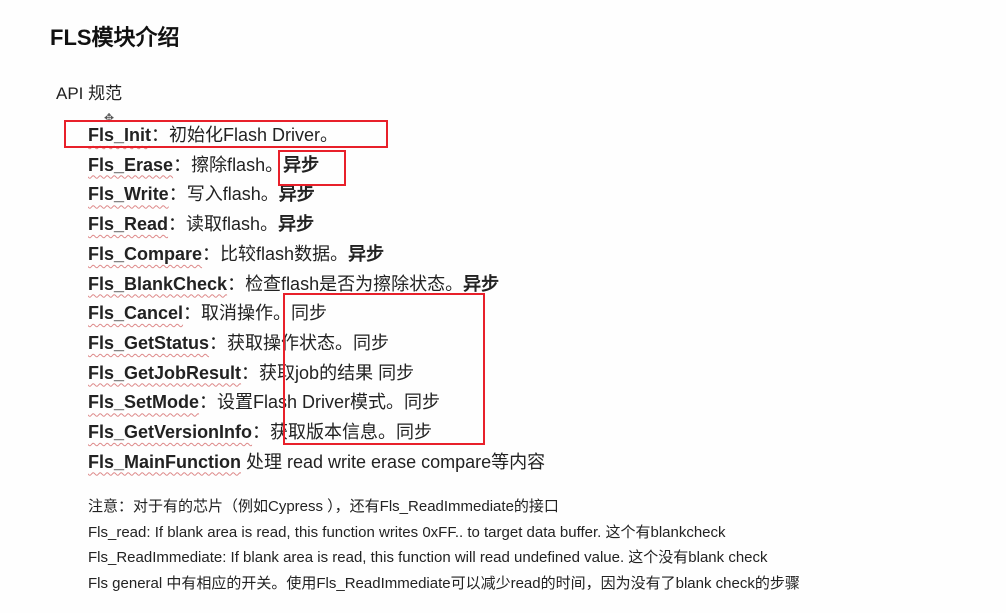 The height and width of the screenshot is (613, 1006). I want to click on api-name: Fls_Cancel, so click(136, 313).